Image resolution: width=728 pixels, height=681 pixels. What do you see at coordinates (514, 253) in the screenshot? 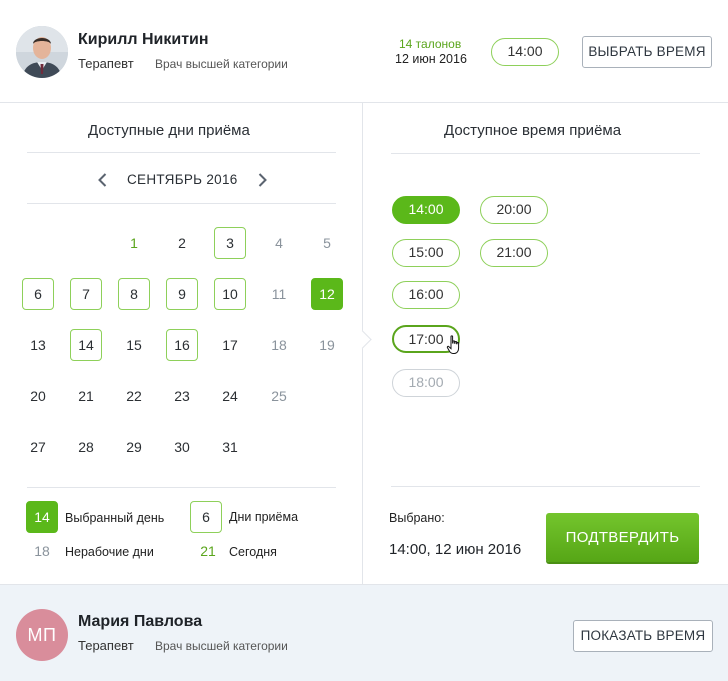
I see `time-slot-2100: 21:00` at bounding box center [514, 253].